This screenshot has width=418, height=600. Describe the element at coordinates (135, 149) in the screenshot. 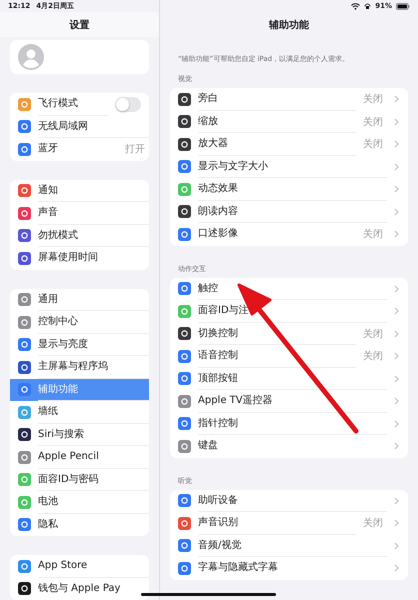

I see `item-value: 打开` at that location.